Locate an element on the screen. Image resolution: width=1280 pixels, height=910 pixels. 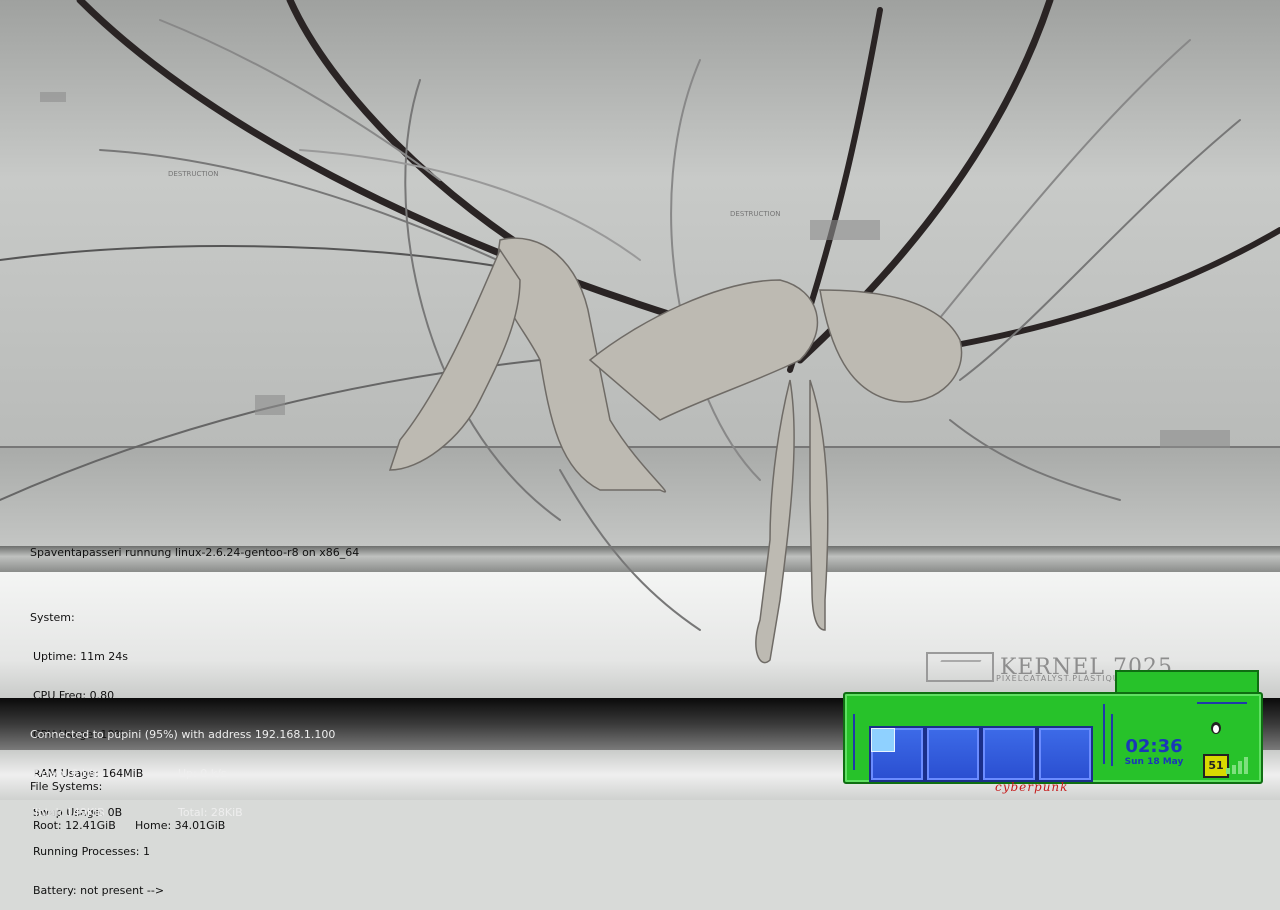
home-fs-usage: Home: 34.01GiB is located at coordinates (180, 825).